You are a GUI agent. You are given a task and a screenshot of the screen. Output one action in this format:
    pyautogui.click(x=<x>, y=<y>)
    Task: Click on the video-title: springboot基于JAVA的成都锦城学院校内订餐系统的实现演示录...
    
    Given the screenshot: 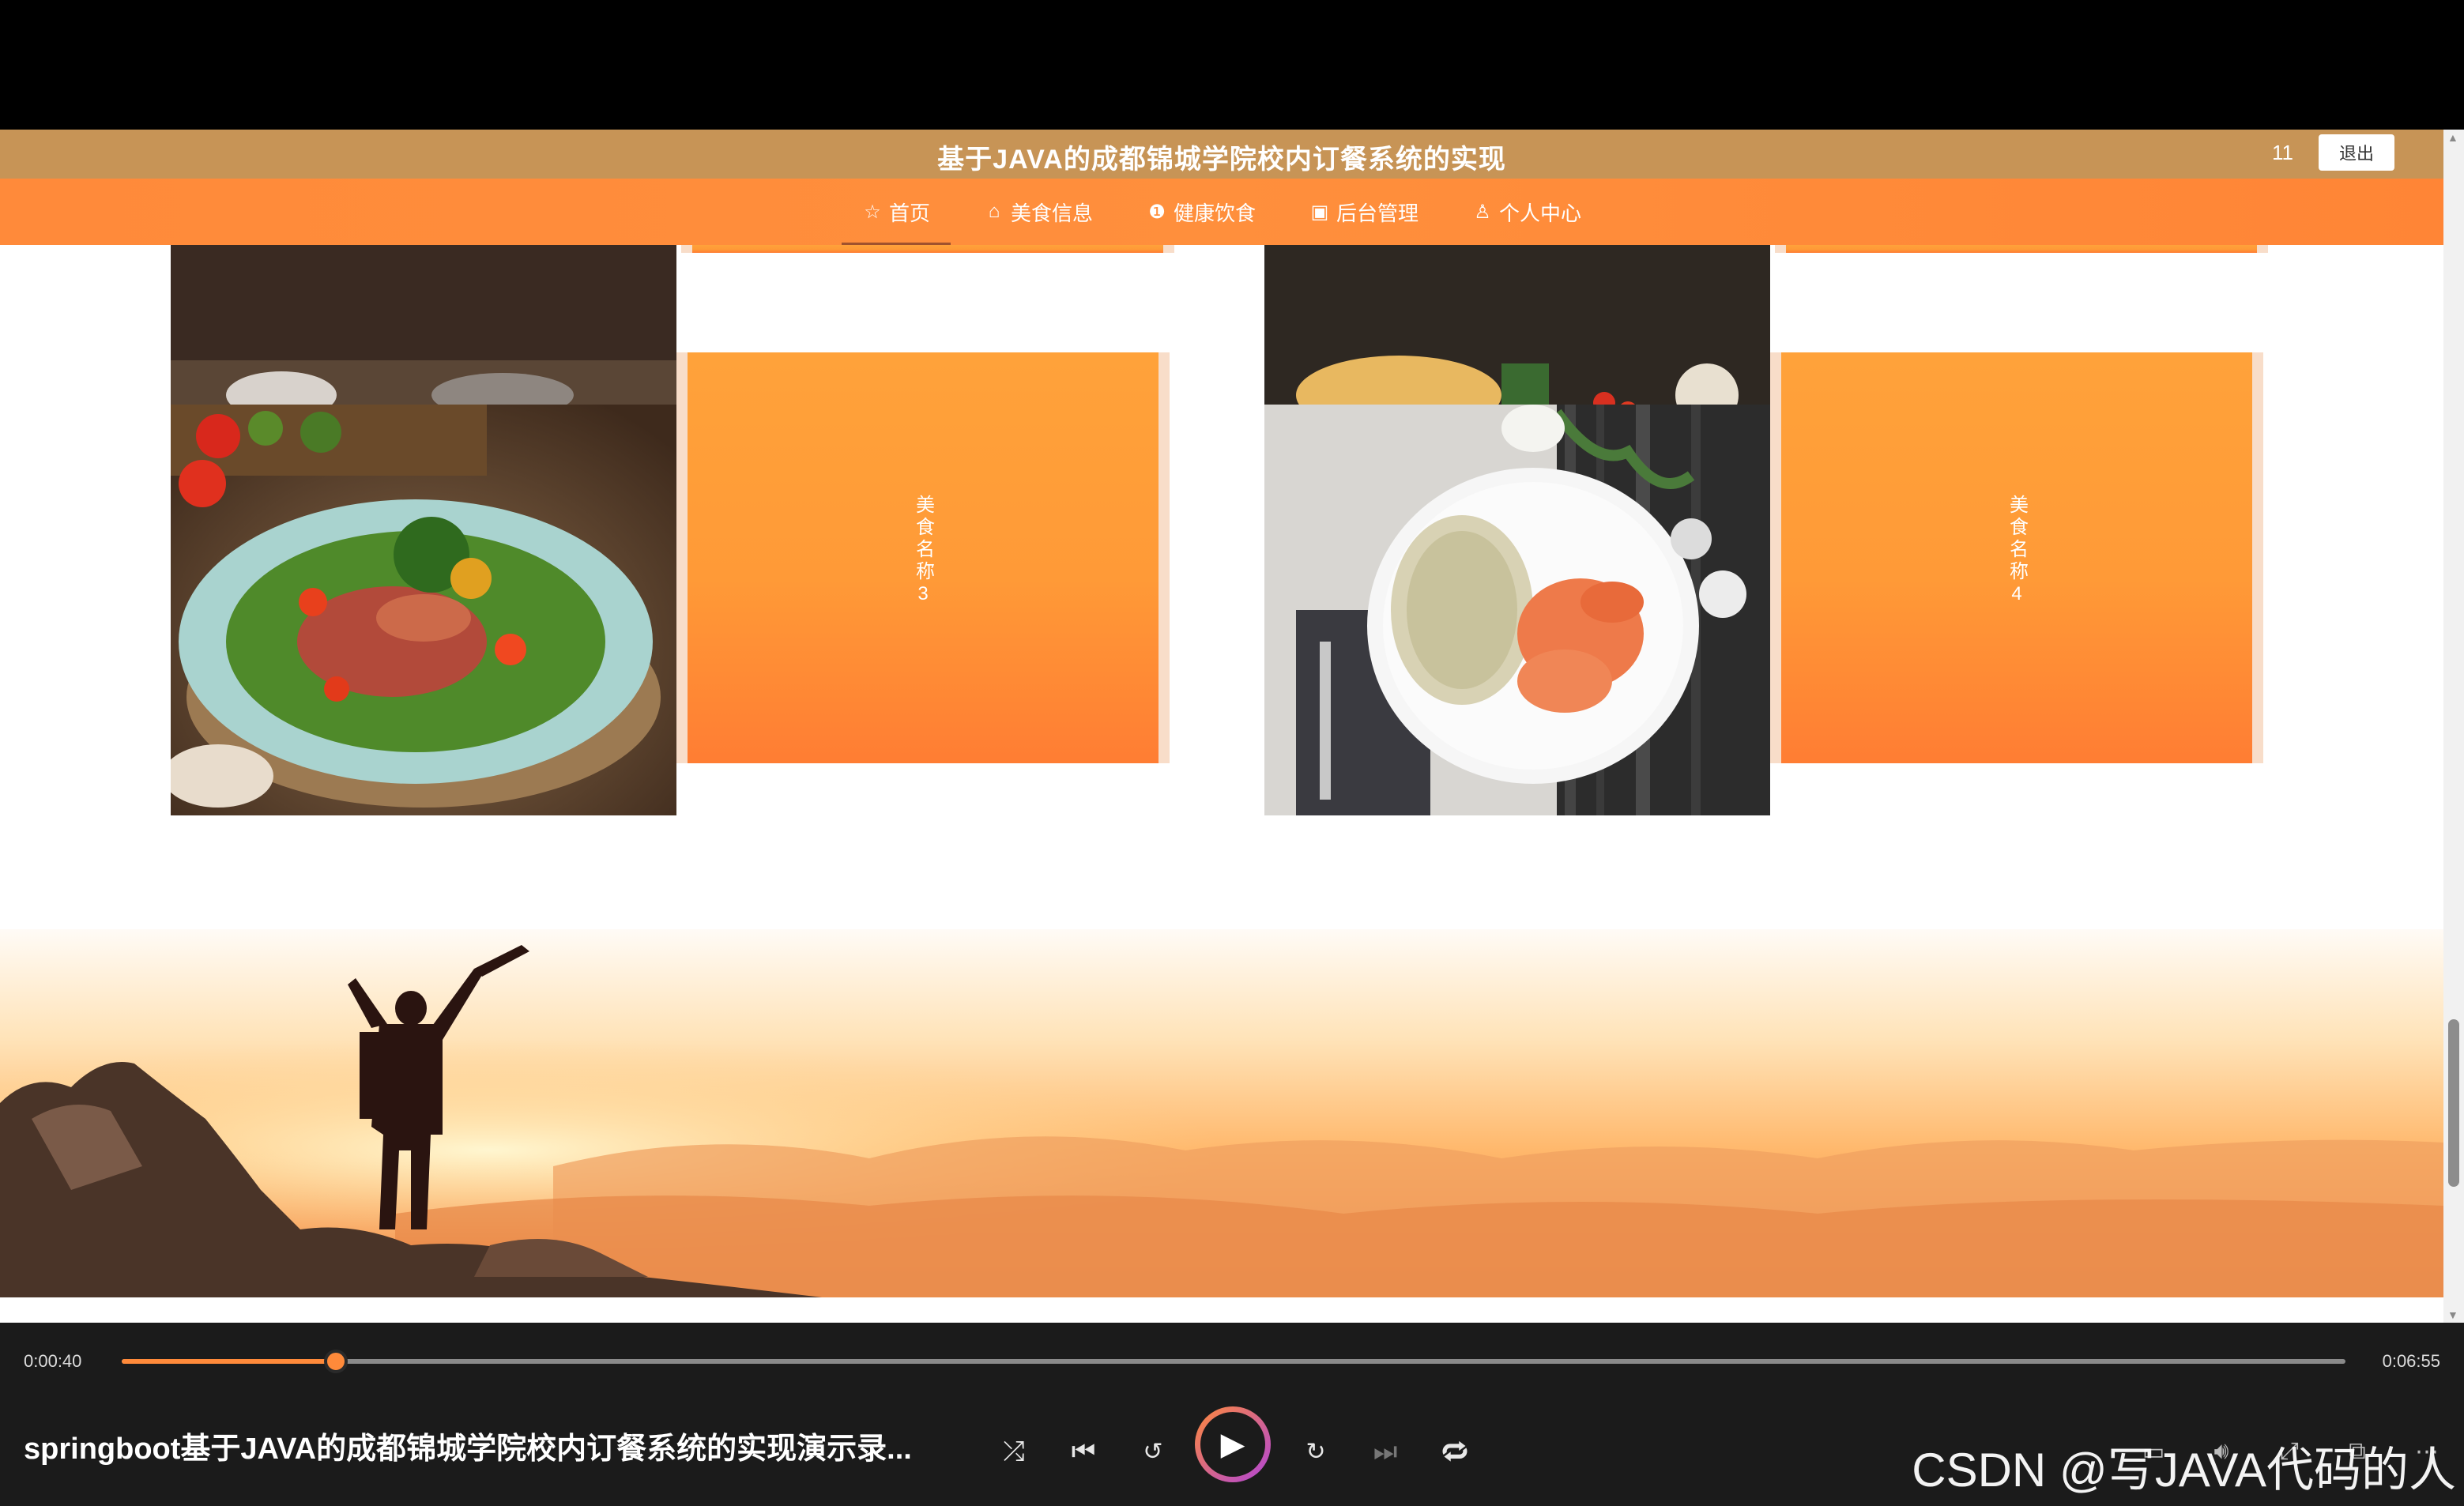 What is the action you would take?
    pyautogui.click(x=468, y=1449)
    